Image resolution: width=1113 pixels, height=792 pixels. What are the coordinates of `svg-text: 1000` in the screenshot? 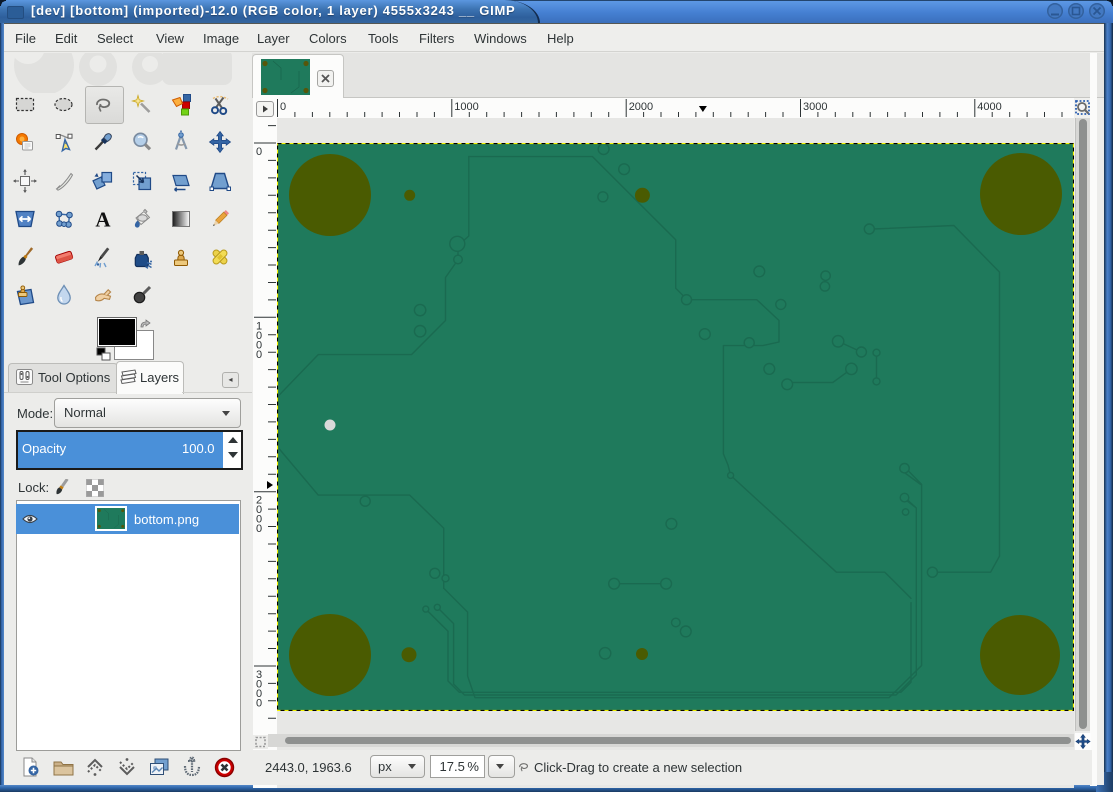 It's located at (466, 107).